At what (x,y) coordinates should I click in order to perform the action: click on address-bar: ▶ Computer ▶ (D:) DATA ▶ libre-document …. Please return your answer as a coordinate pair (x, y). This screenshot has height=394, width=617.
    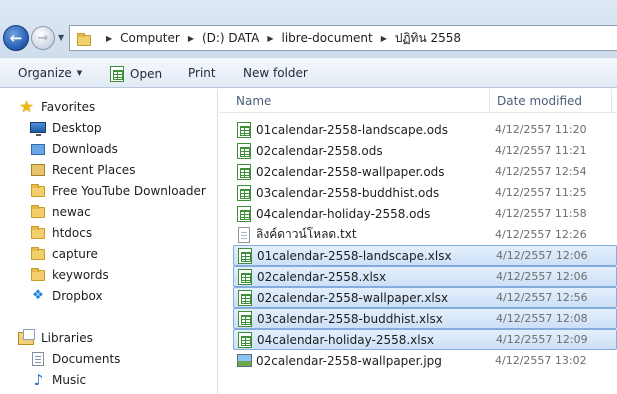
    Looking at the image, I should click on (343, 38).